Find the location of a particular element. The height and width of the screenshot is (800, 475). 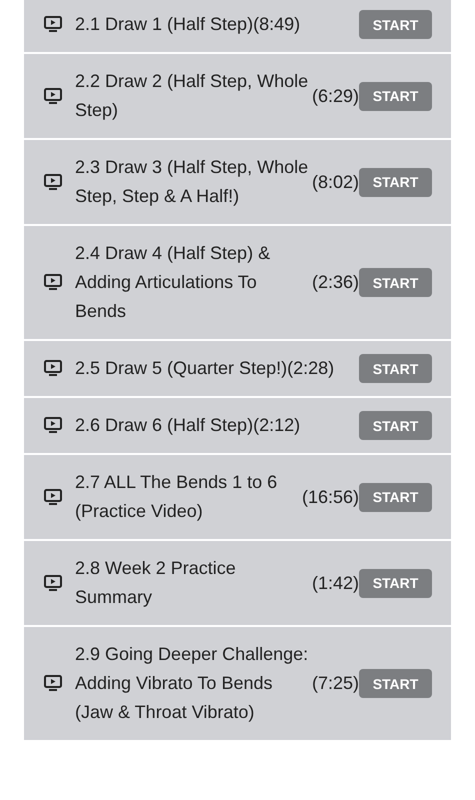

lesson-row: 2.2 Draw 2 (Half Step, Whole Step) (6:29) START is located at coordinates (237, 96).